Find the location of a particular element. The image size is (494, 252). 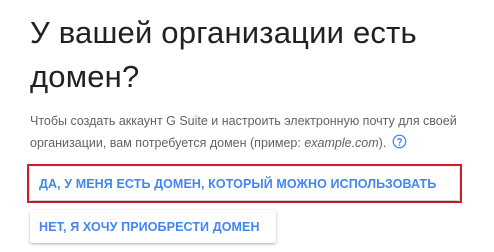

example-domain: example.com is located at coordinates (341, 143).